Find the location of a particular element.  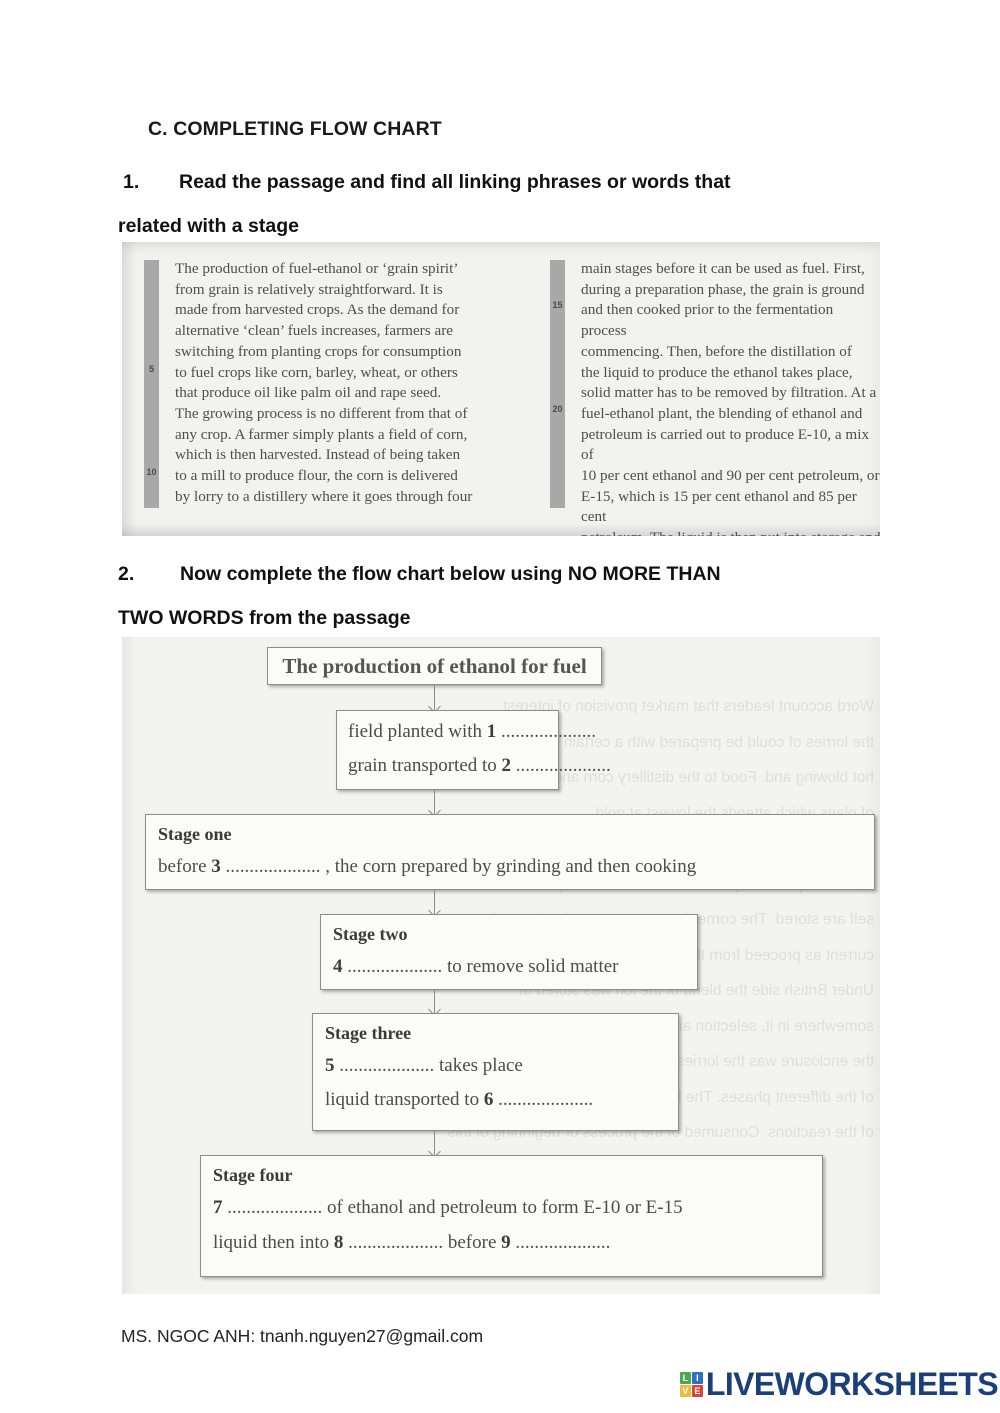

author-credit: MS. NGOC ANH: tnanh.nguyen27@gmail.com is located at coordinates (302, 1336).